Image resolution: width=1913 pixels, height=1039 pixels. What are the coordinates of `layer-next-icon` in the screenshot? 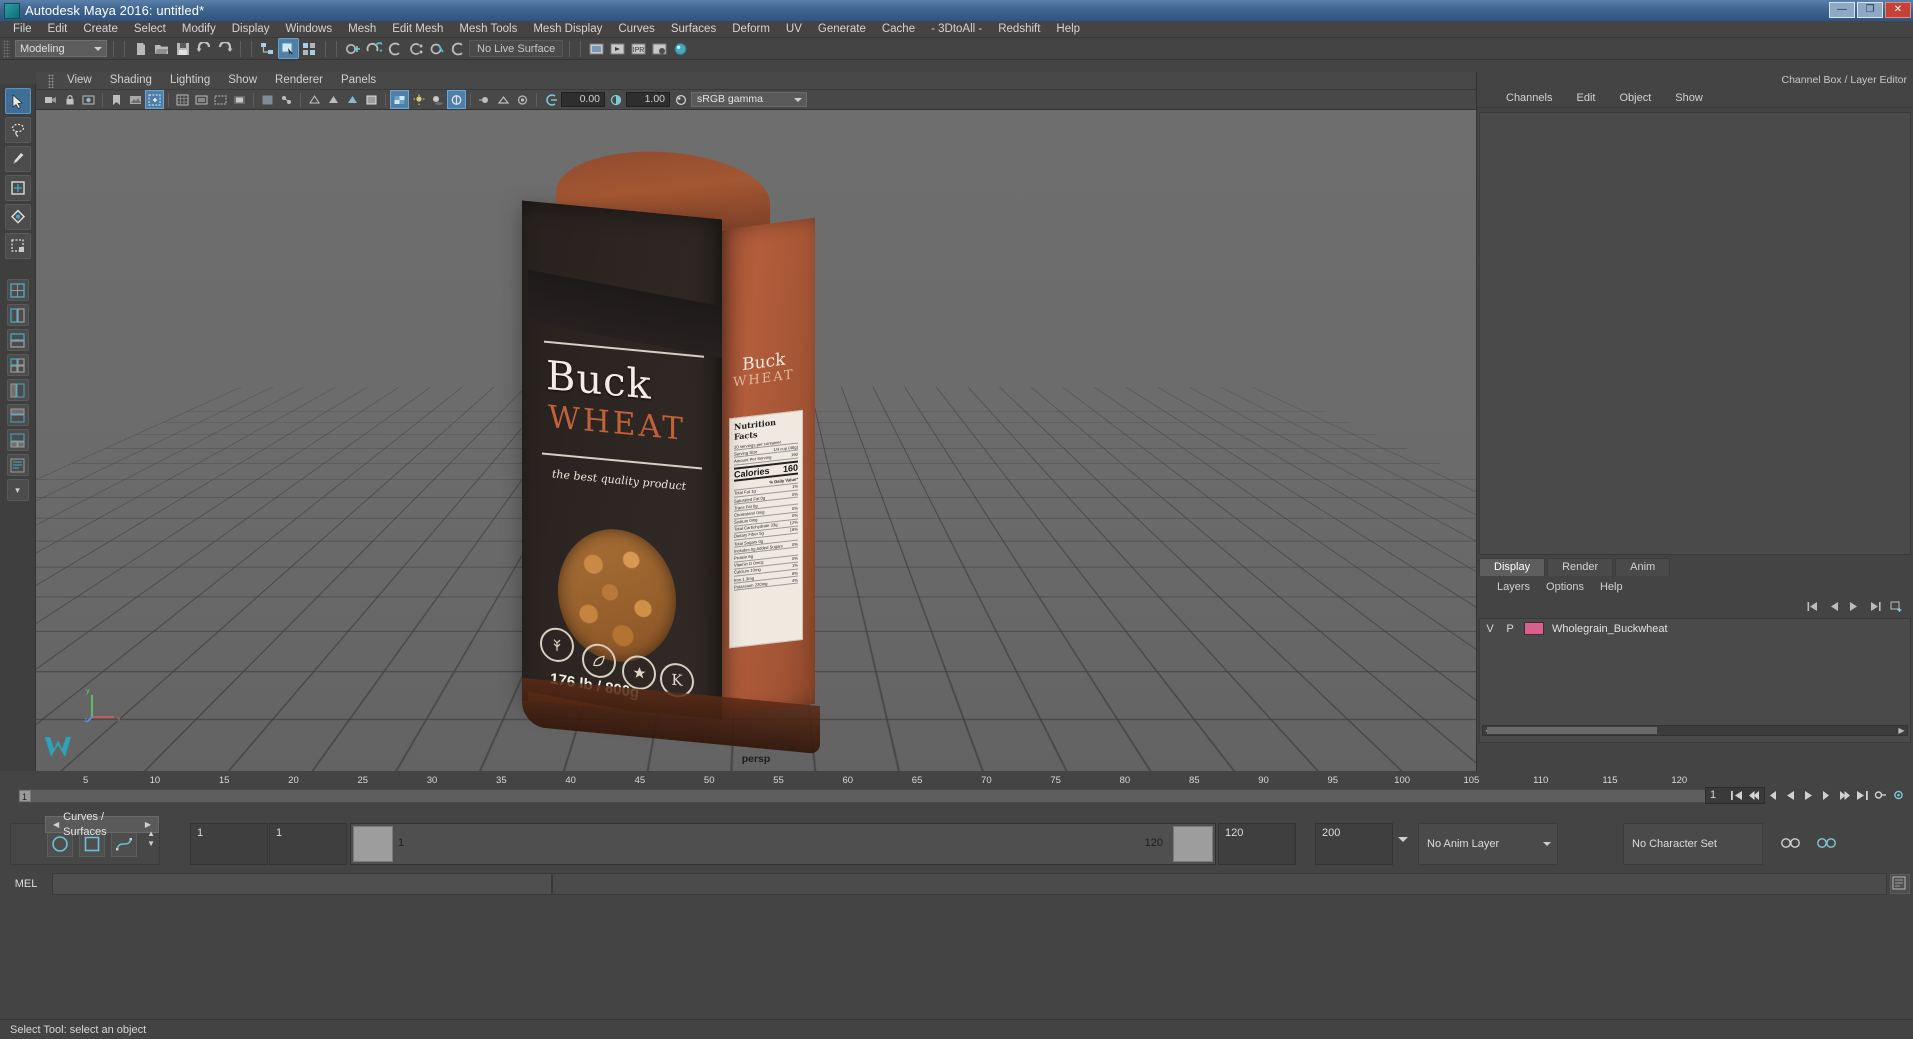 It's located at (1854, 606).